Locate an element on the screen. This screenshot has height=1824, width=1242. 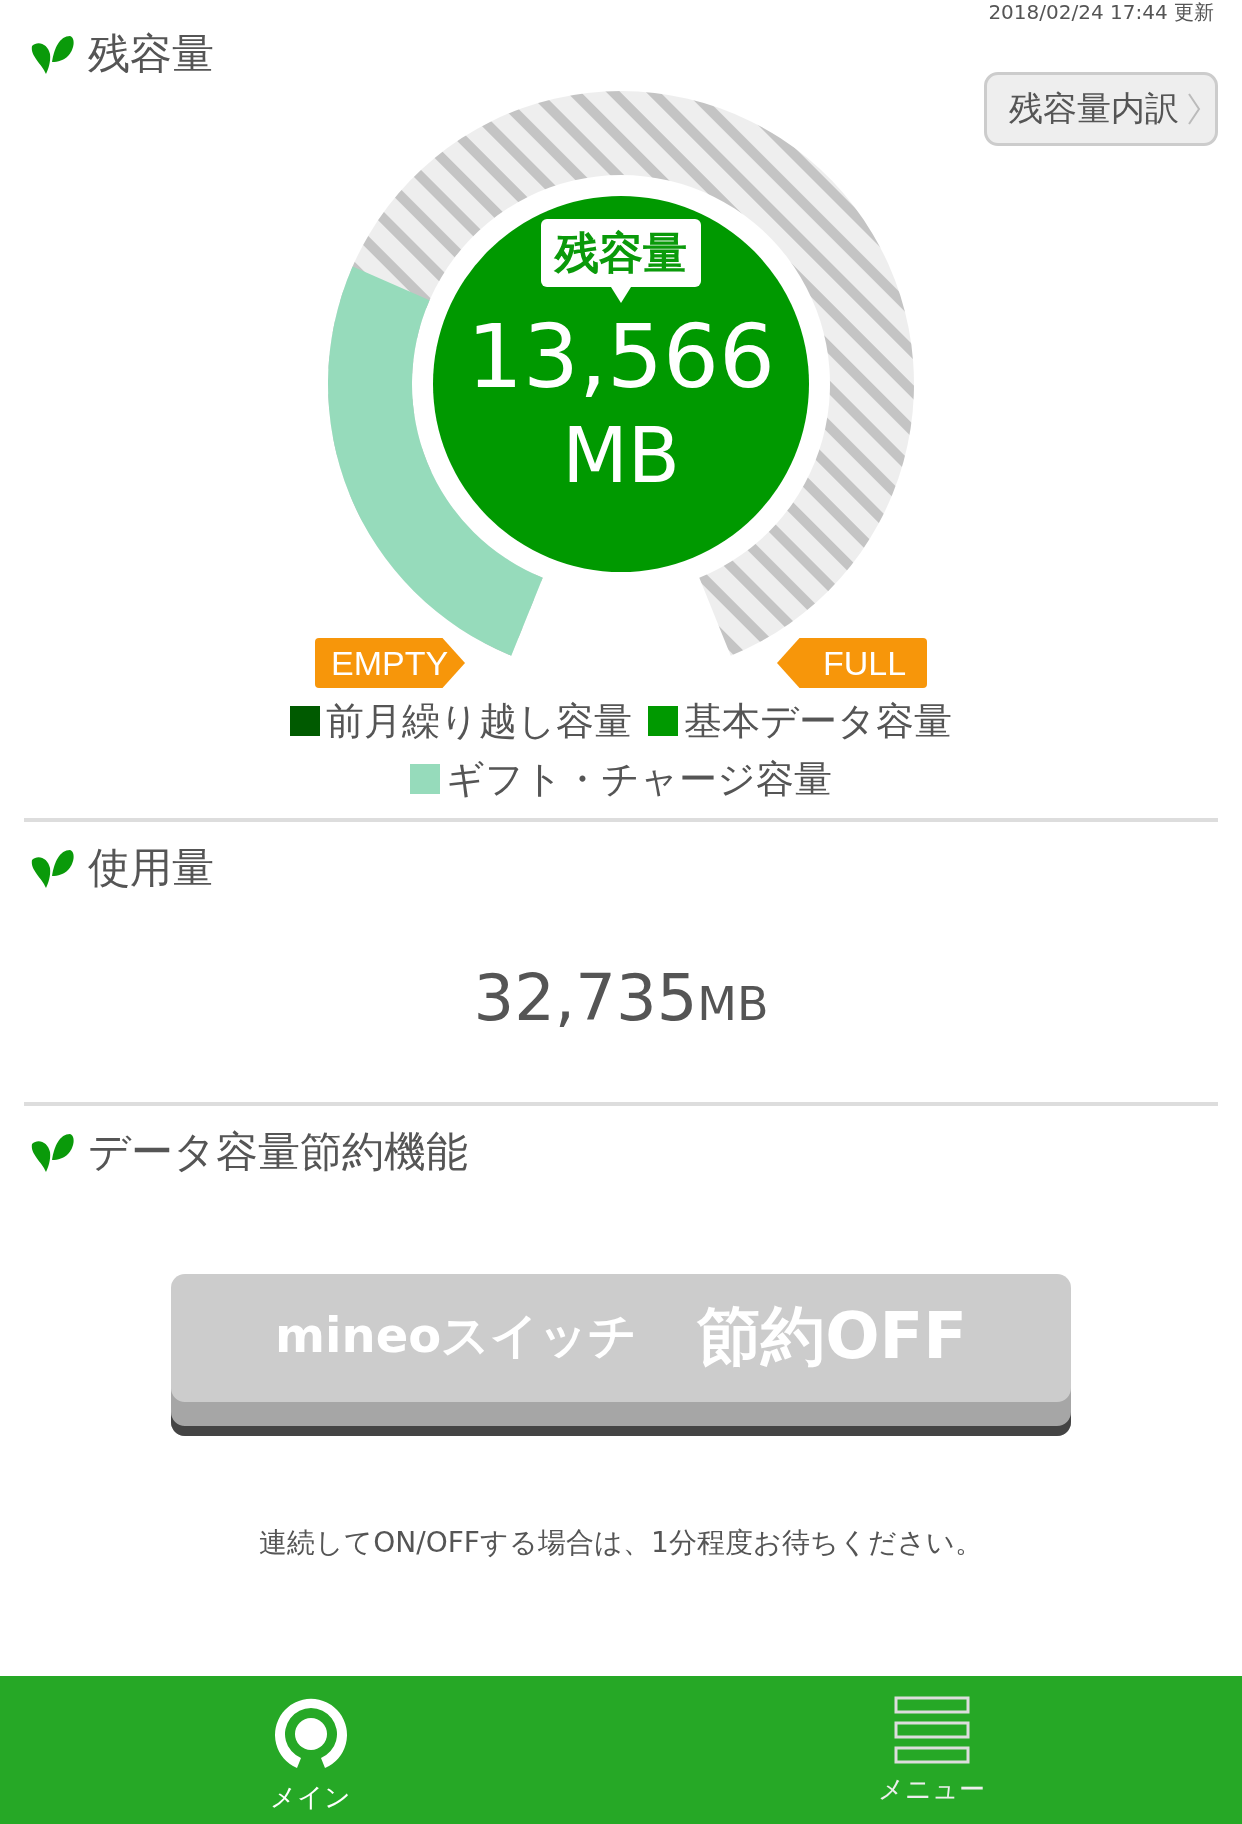
wait-note: 連続してON/OFFする場合は、1分程度お待ちください。 is located at coordinates (621, 1543).